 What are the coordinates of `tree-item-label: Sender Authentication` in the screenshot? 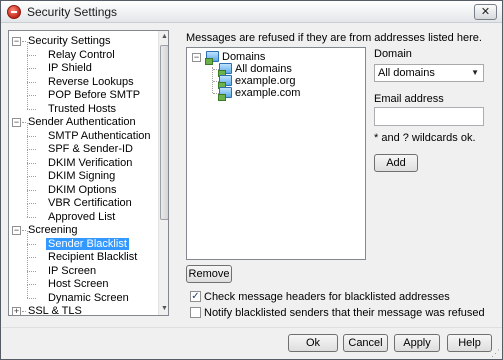 It's located at (82, 122).